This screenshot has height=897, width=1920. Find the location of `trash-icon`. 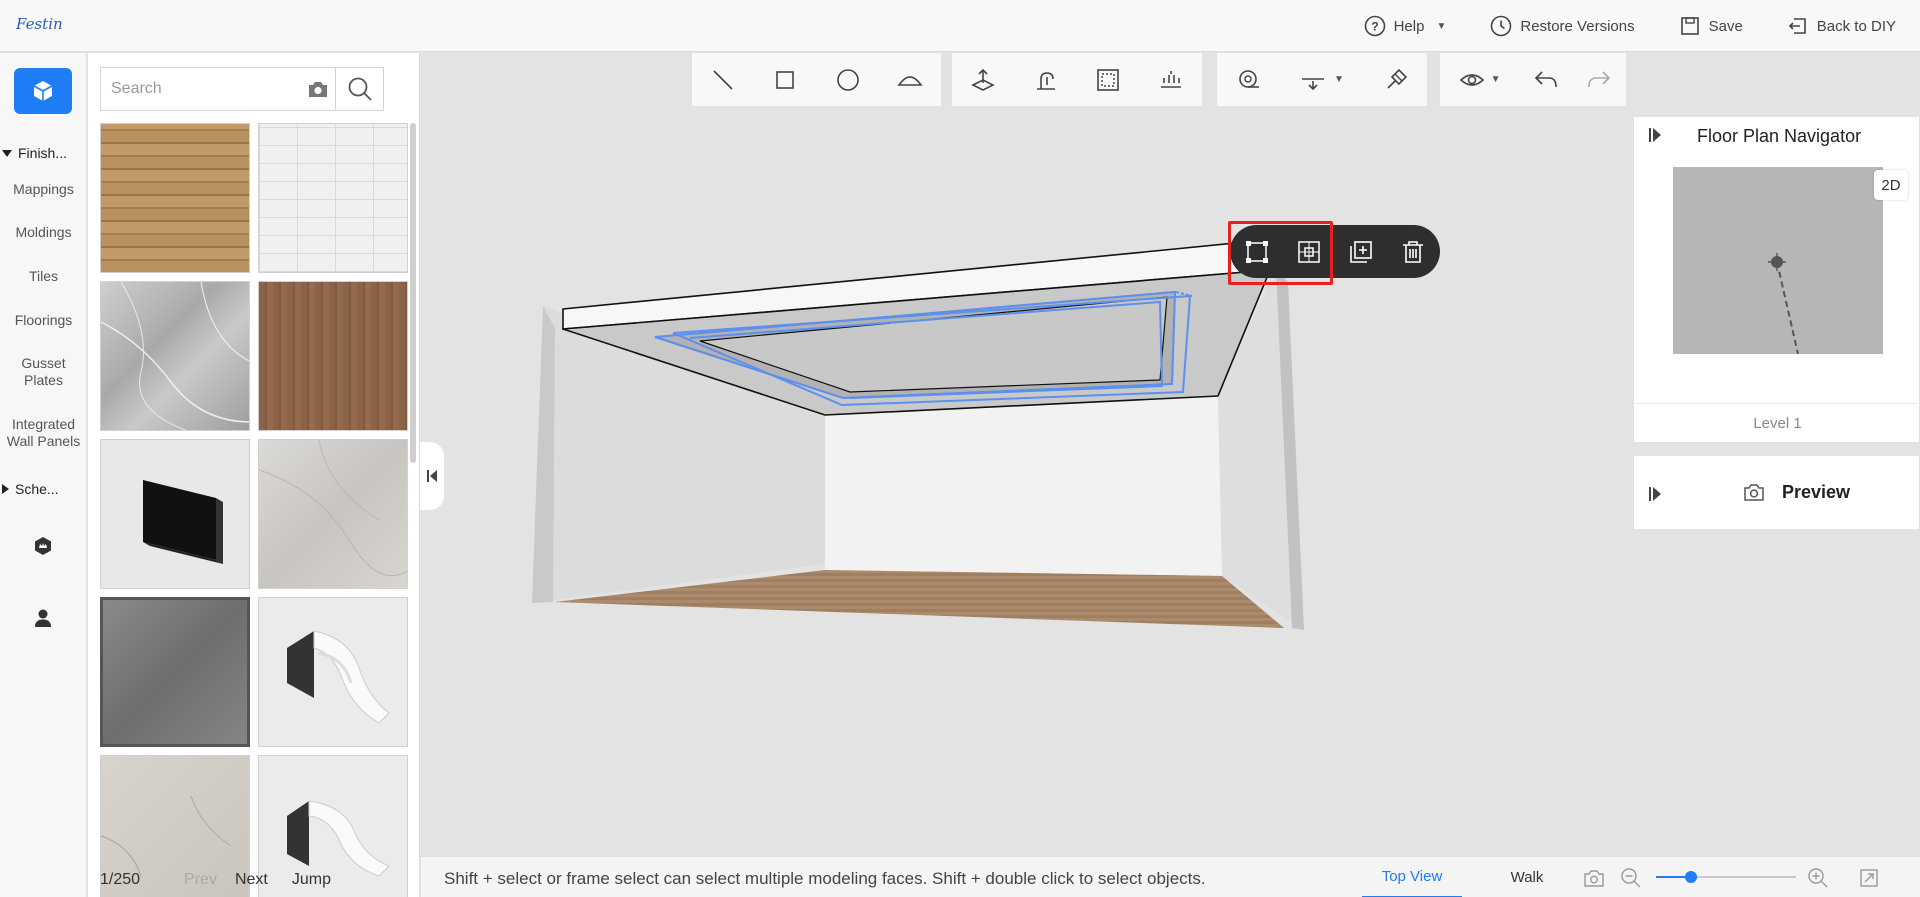

trash-icon is located at coordinates (1413, 252).